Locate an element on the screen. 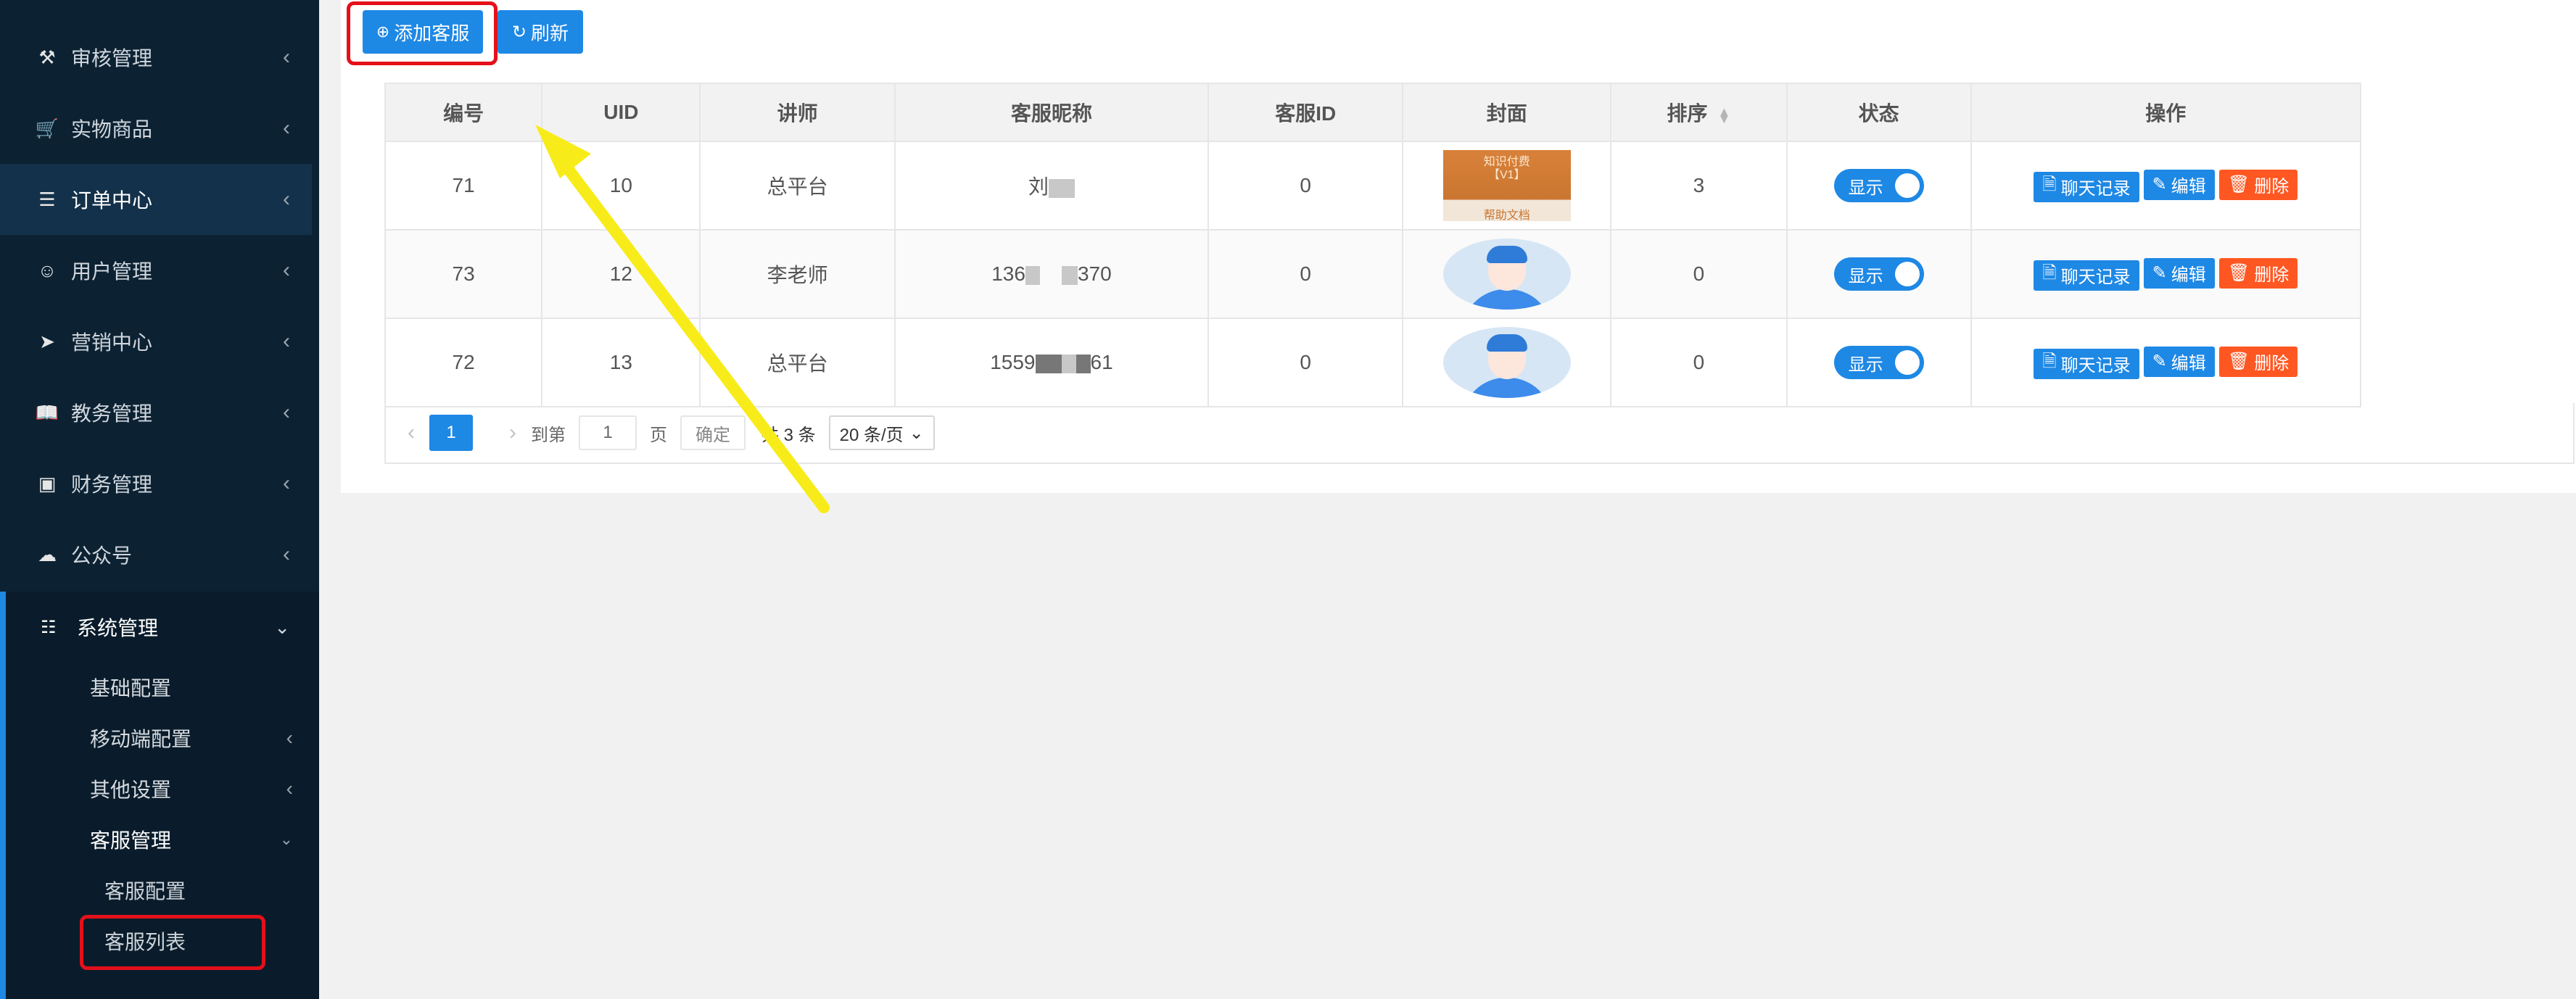 This screenshot has height=999, width=2576. page-input: 1 is located at coordinates (608, 432).